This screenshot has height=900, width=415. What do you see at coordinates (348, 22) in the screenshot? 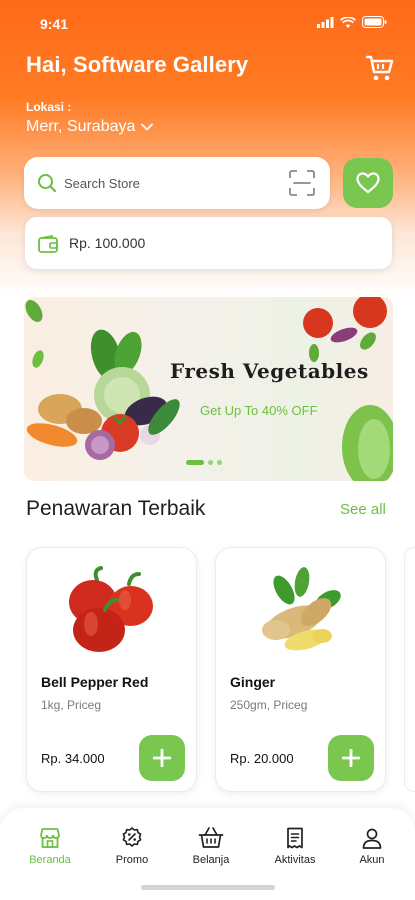
I see `wifi-icon` at bounding box center [348, 22].